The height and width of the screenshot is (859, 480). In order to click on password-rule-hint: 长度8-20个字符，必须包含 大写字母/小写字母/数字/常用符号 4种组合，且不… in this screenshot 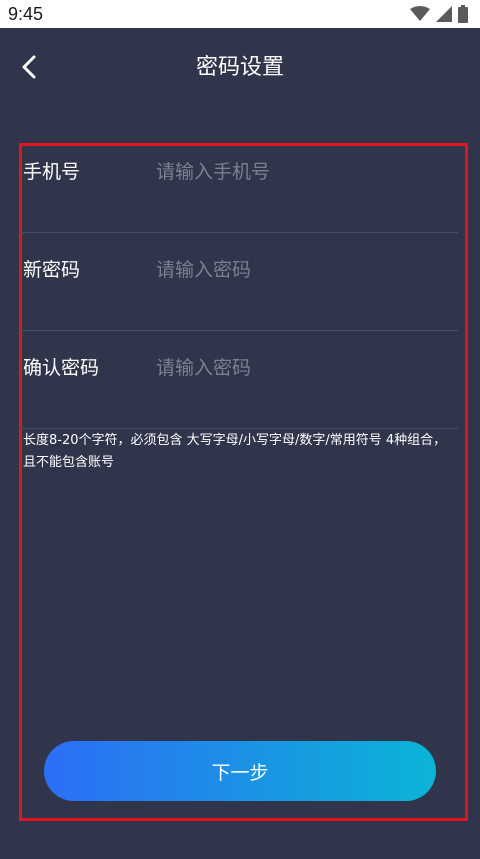, I will do `click(235, 451)`.